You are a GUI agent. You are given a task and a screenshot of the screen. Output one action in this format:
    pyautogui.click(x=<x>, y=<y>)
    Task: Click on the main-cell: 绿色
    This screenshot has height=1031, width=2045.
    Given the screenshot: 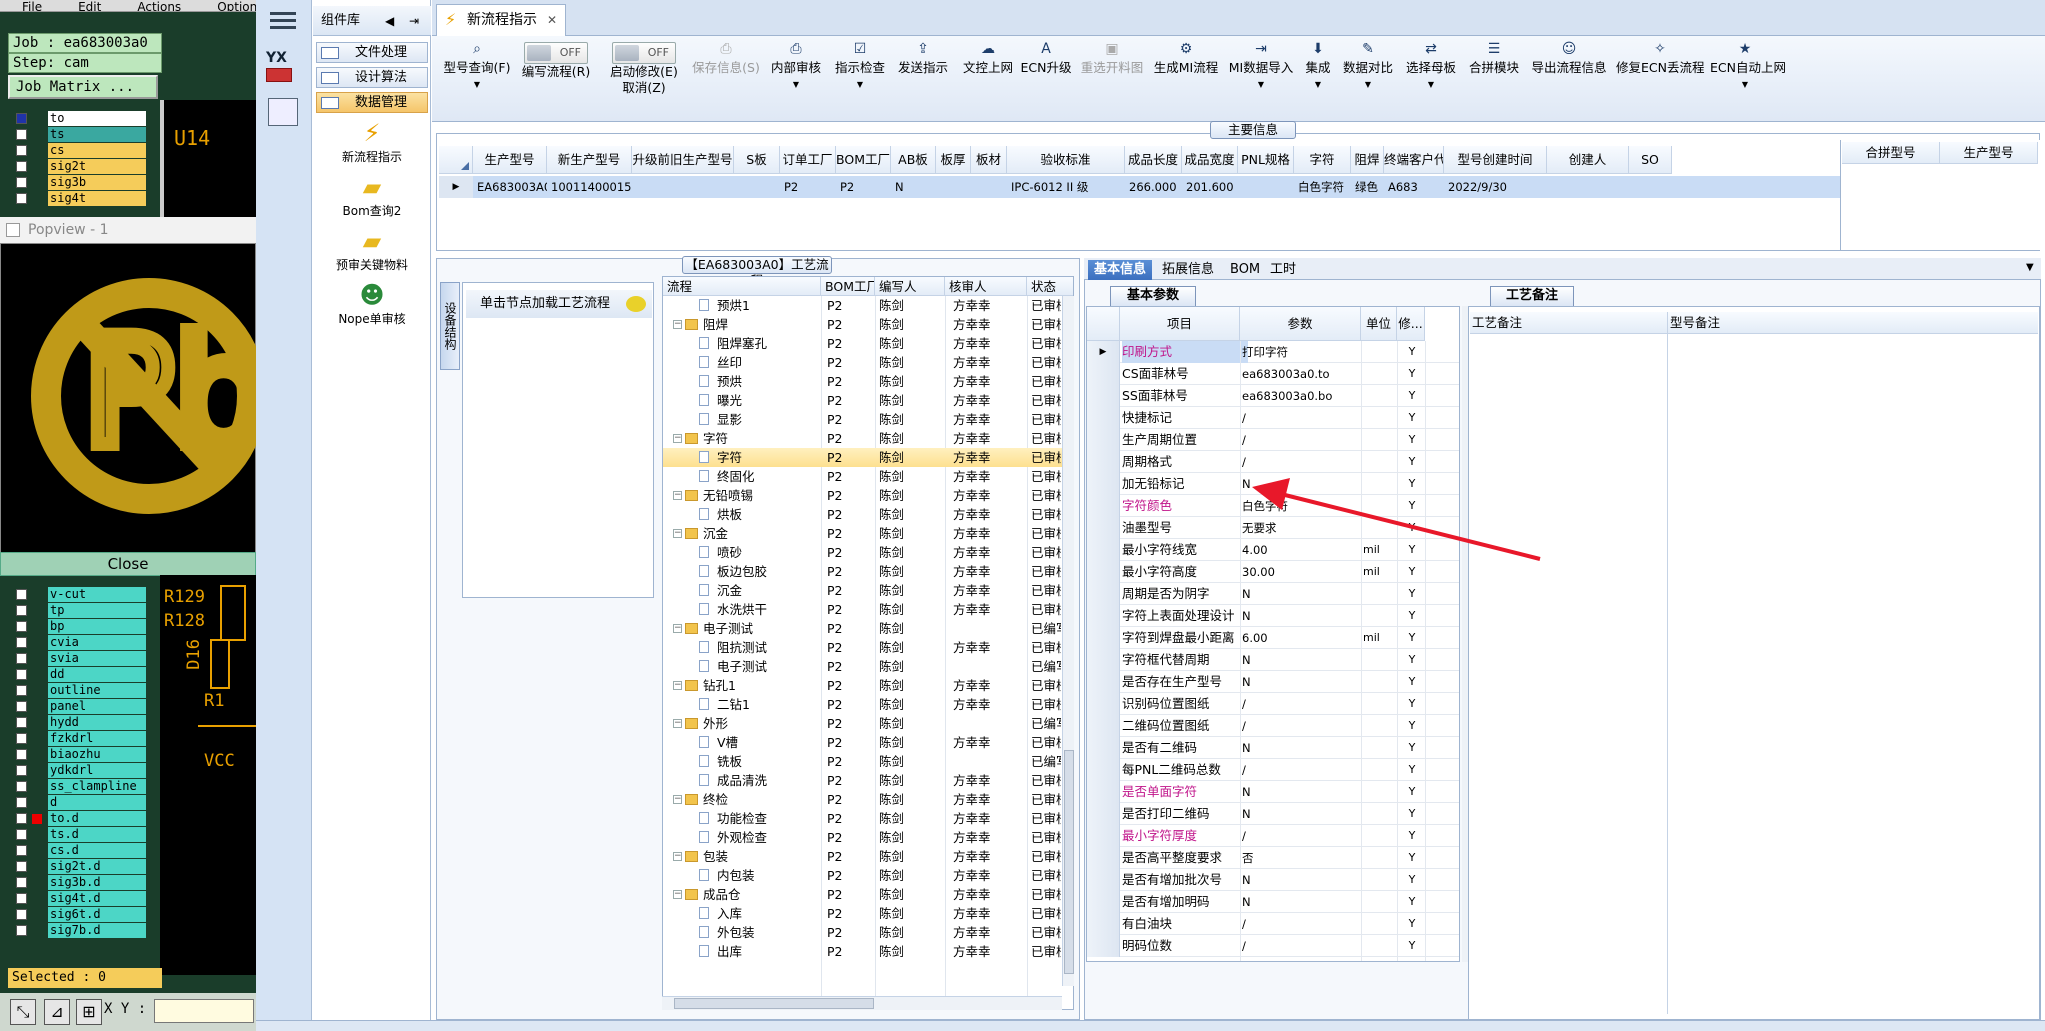 What is the action you would take?
    pyautogui.click(x=1367, y=187)
    